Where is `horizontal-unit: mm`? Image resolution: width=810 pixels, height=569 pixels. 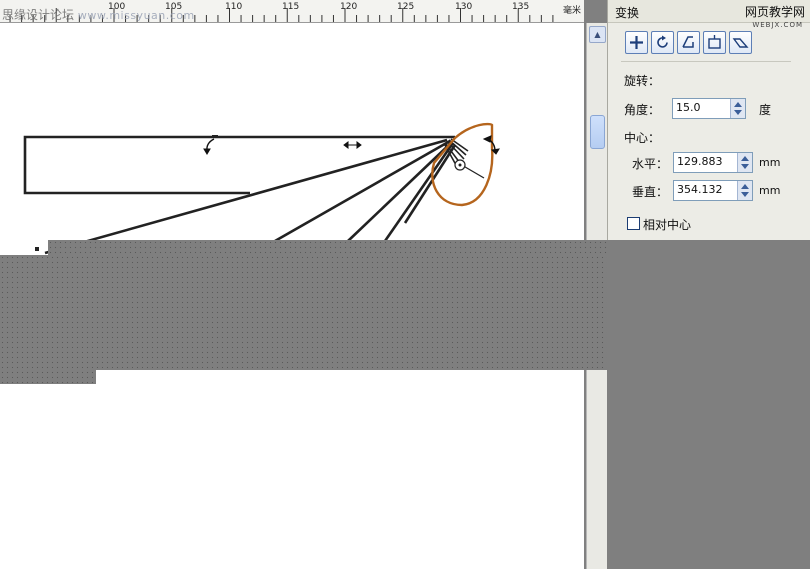
horizontal-unit: mm is located at coordinates (770, 162).